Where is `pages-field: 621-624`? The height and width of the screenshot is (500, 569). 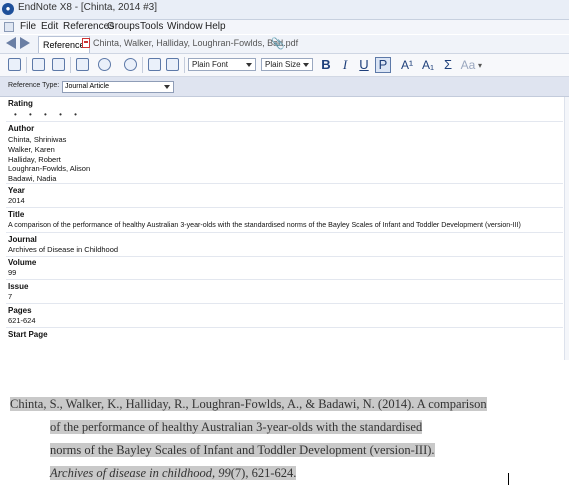
pages-field: 621-624 is located at coordinates (22, 321).